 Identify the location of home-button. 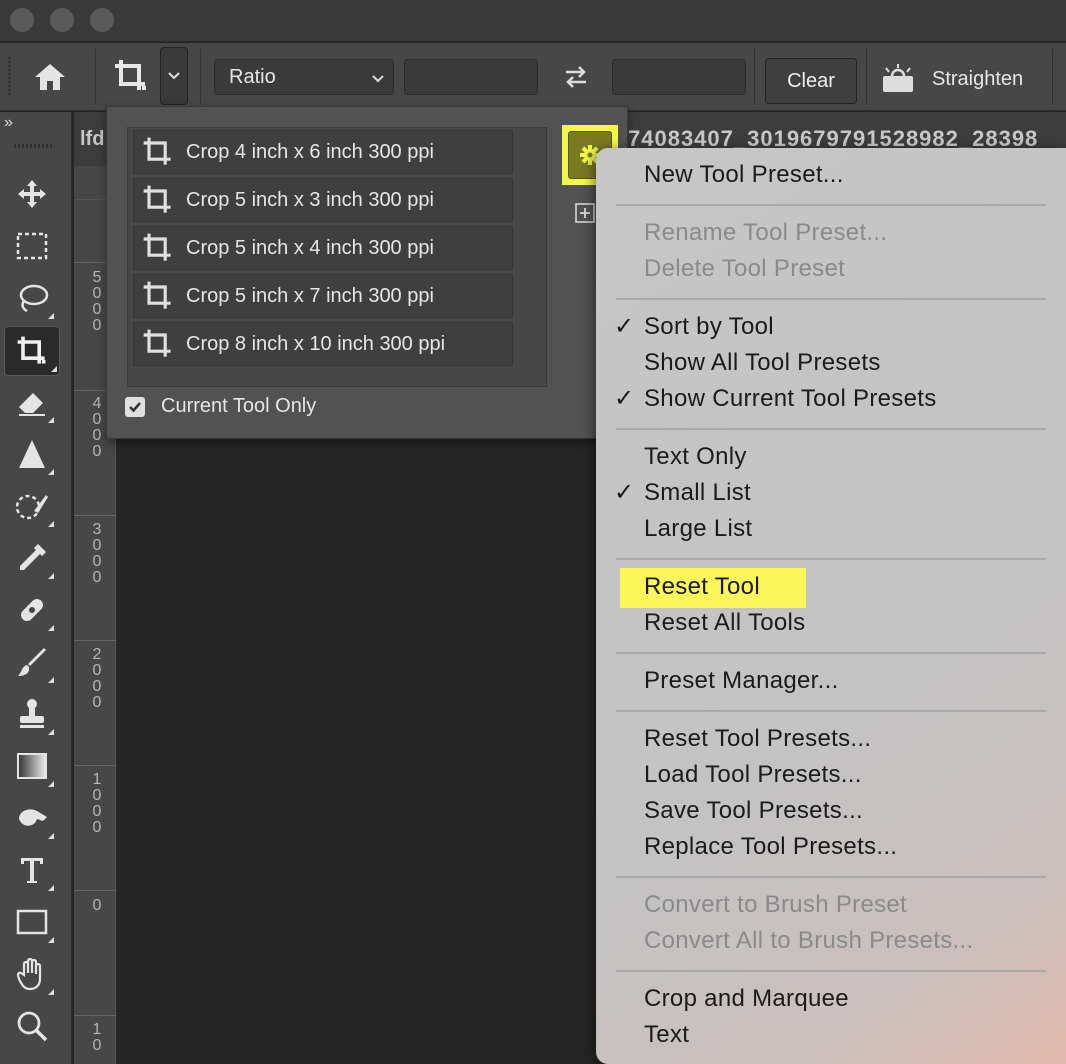
(50, 77).